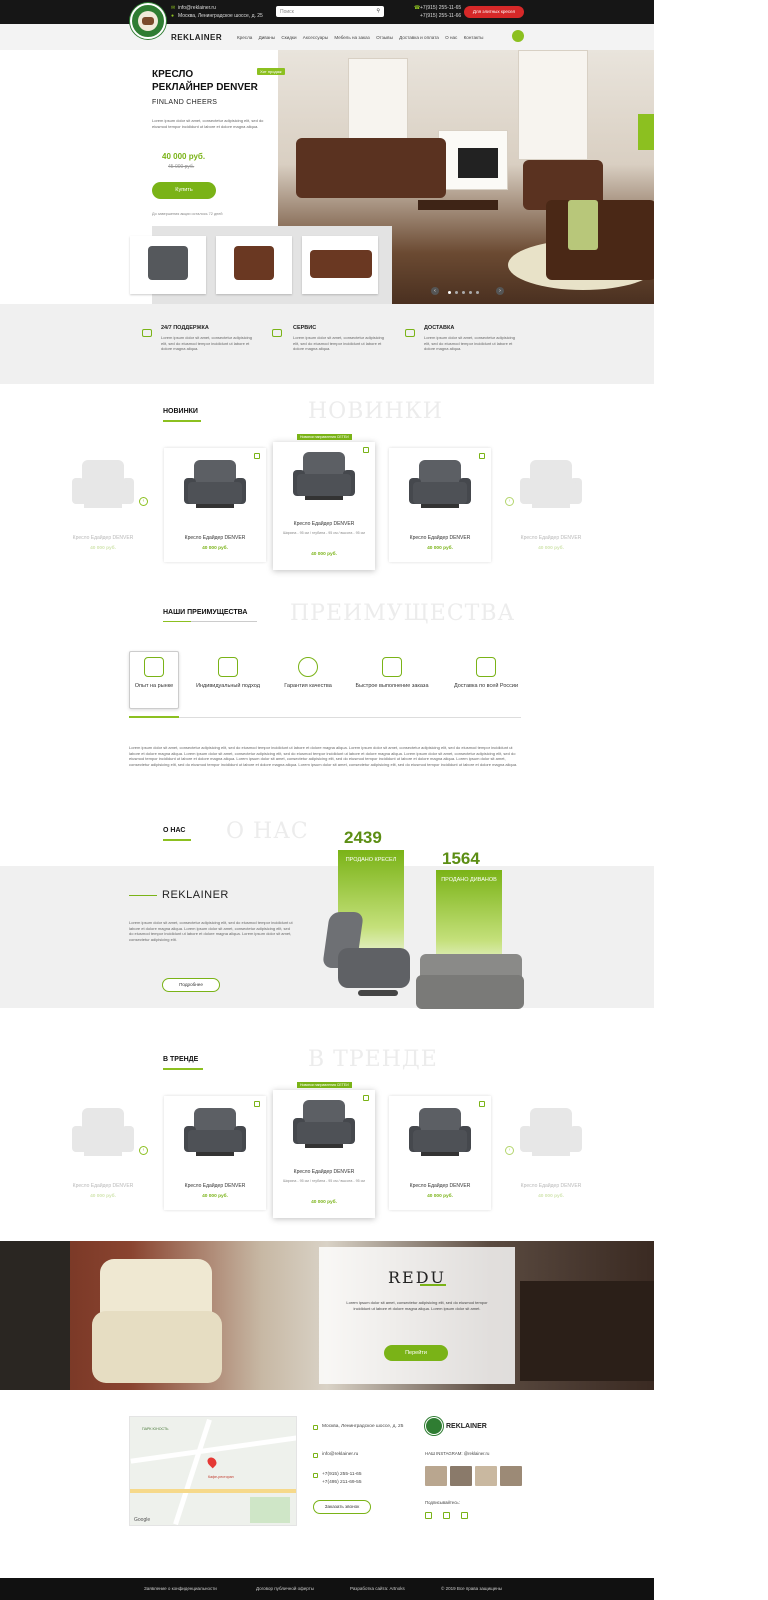 This screenshot has height=1600, width=768. I want to click on advantage-item-individual: Индивидуальный подход, so click(228, 673).